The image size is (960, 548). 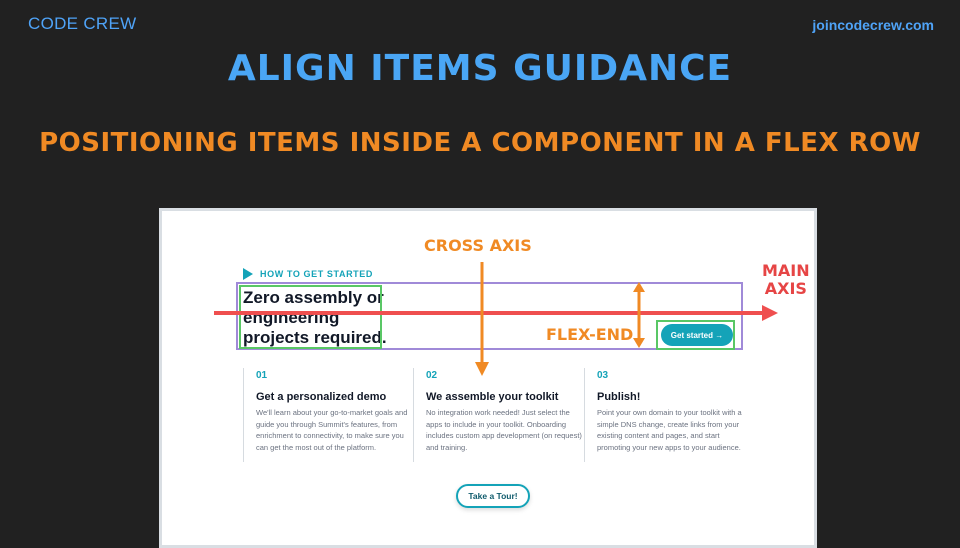 I want to click on axis-arrows, so click(x=496, y=319).